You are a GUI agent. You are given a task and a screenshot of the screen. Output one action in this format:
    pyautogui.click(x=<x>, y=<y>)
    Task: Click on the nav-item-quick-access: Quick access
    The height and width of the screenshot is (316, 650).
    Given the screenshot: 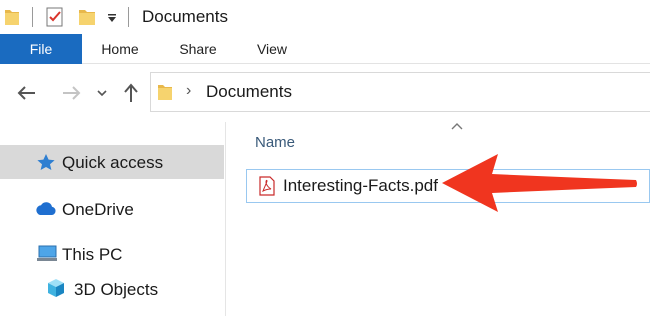 What is the action you would take?
    pyautogui.click(x=112, y=162)
    